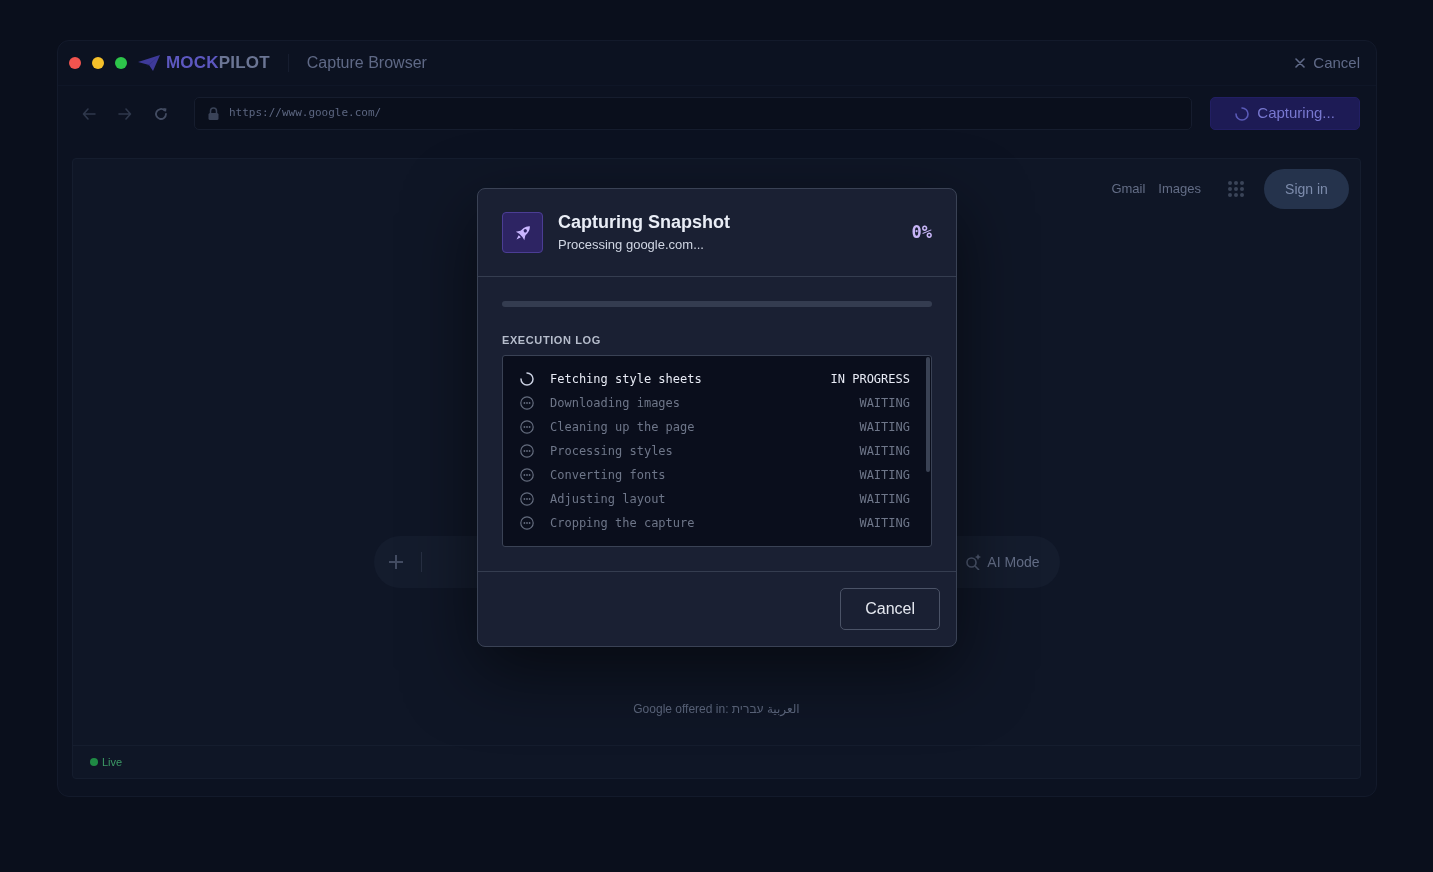  What do you see at coordinates (612, 451) in the screenshot?
I see `log-task: Processing styles` at bounding box center [612, 451].